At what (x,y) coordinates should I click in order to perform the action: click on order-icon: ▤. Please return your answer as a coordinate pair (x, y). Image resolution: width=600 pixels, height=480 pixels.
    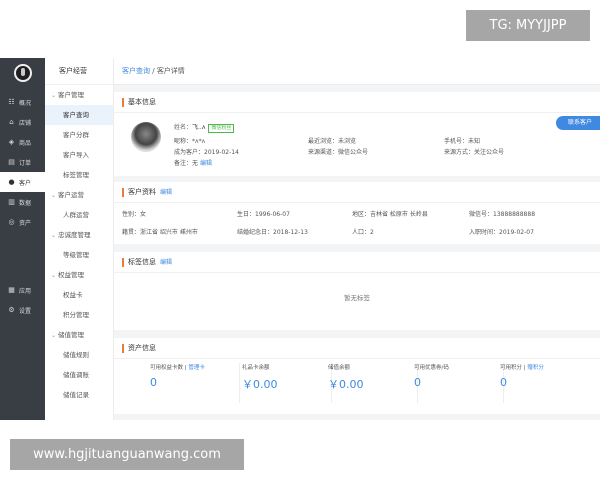
    Looking at the image, I should click on (11, 162).